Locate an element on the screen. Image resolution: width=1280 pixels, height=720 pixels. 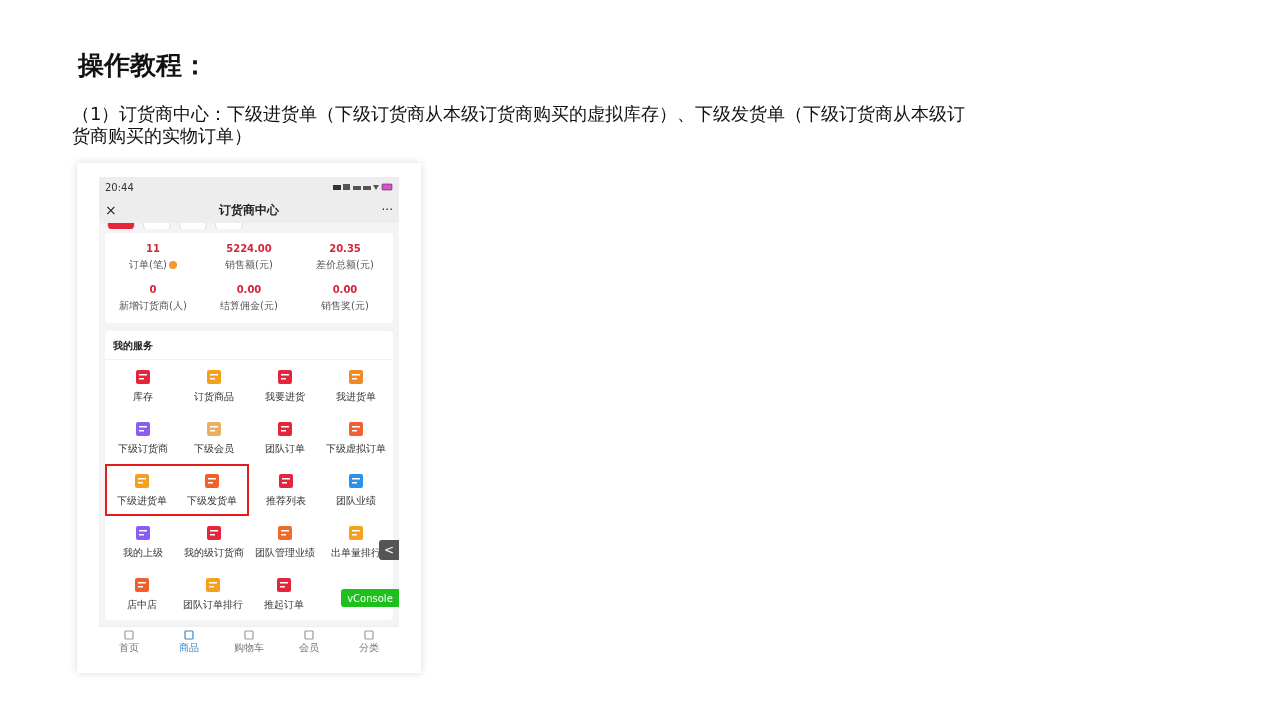
tab-item: 会员 is located at coordinates (309, 642).